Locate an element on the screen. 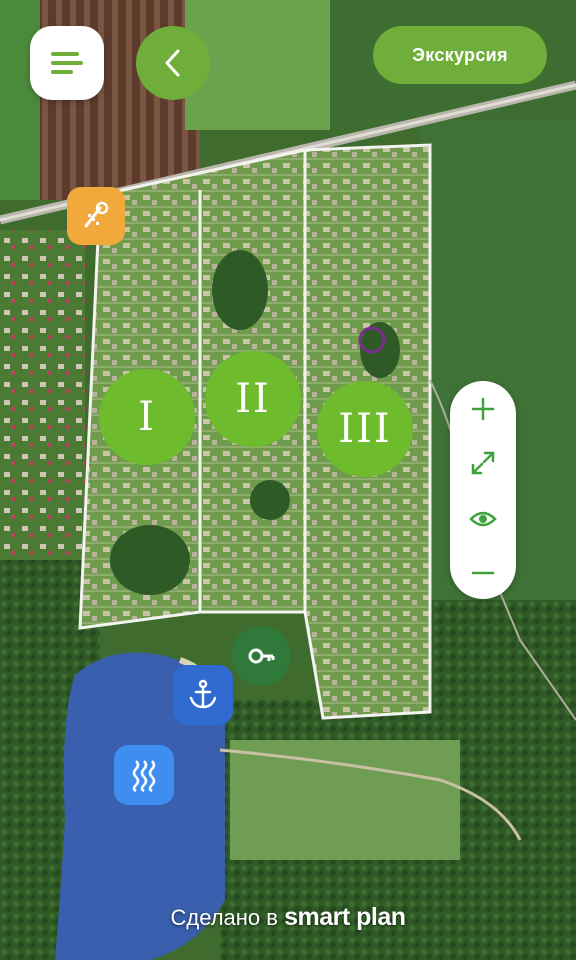  made-with-footer: Сделано в smart plan is located at coordinates (288, 917).